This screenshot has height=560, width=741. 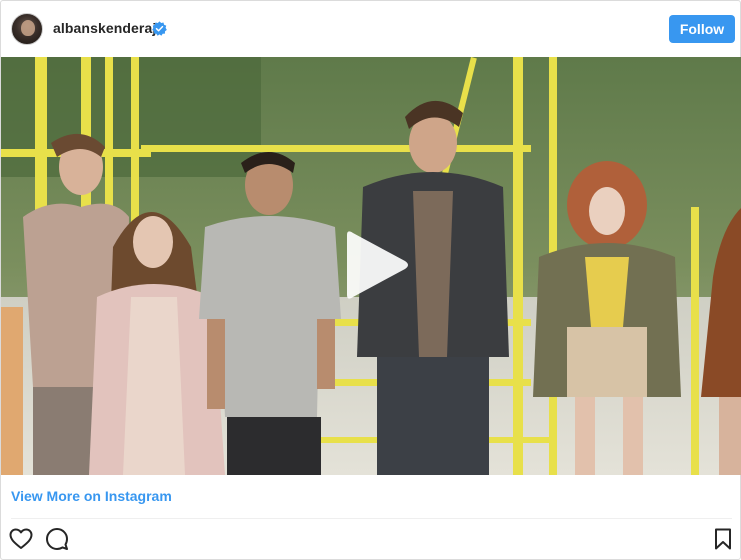 What do you see at coordinates (104, 28) in the screenshot?
I see `username-link: albanskenderaj` at bounding box center [104, 28].